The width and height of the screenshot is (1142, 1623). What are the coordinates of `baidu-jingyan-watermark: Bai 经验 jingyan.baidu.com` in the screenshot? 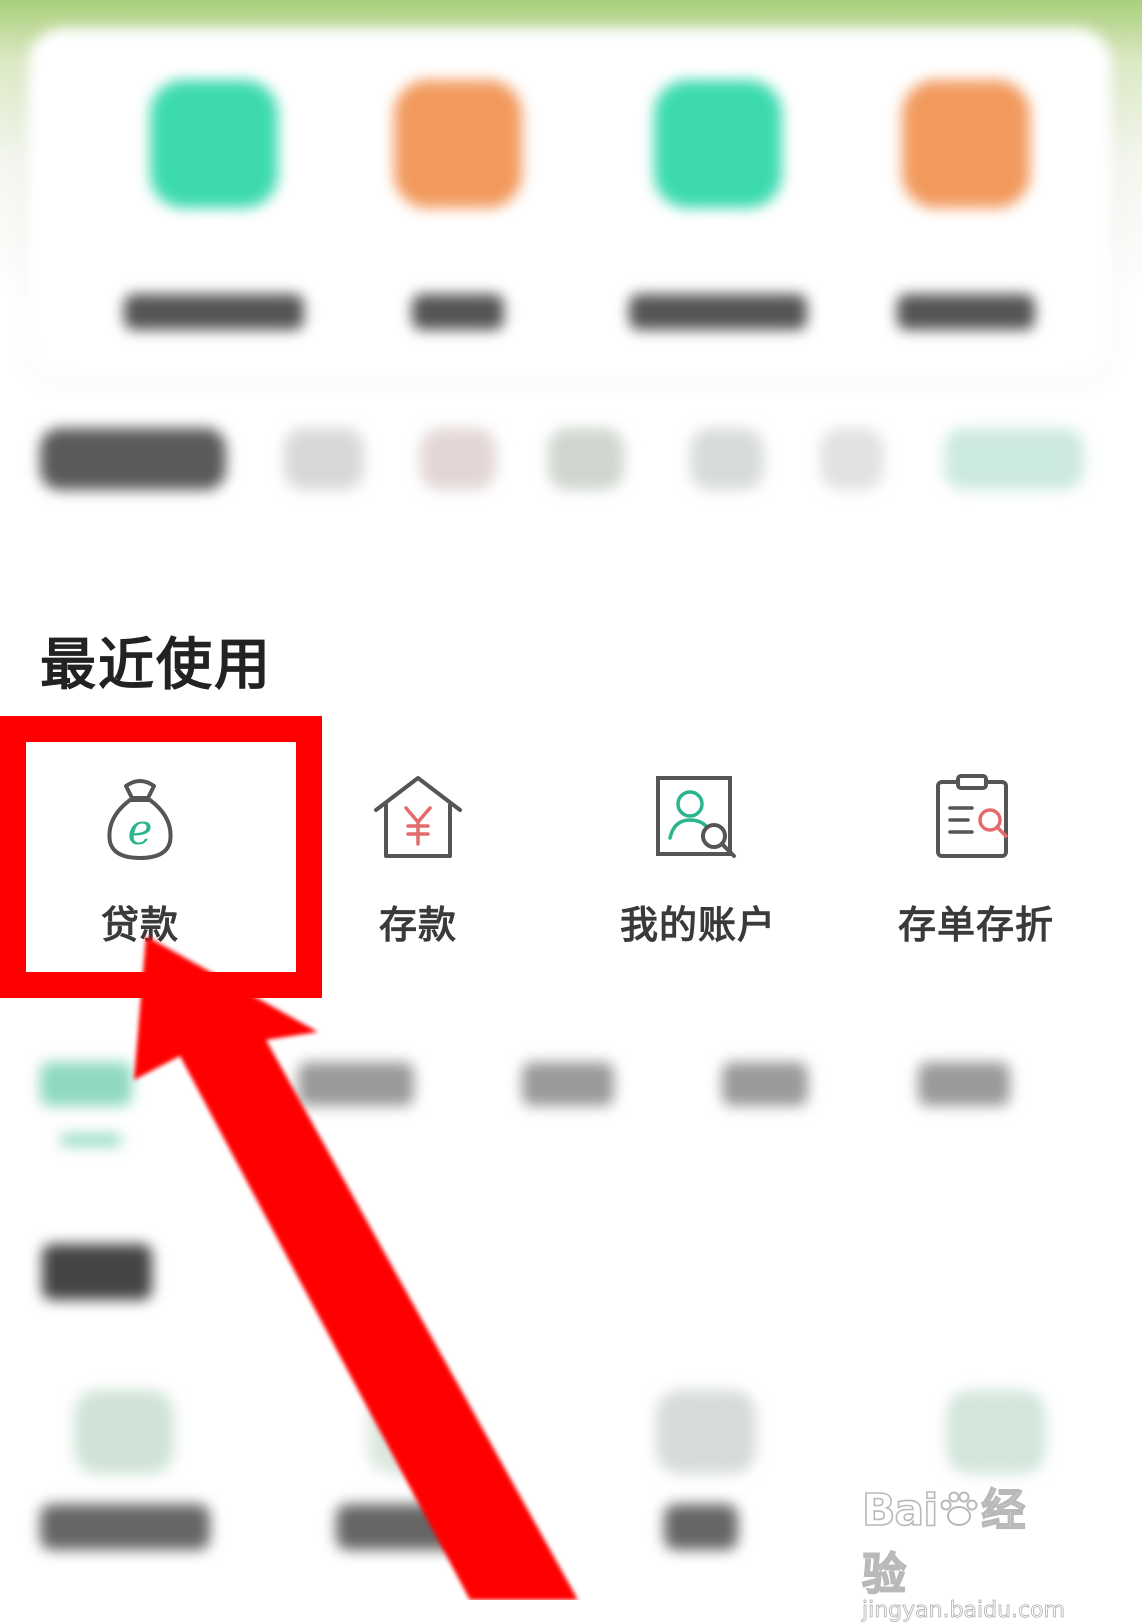 It's located at (963, 1548).